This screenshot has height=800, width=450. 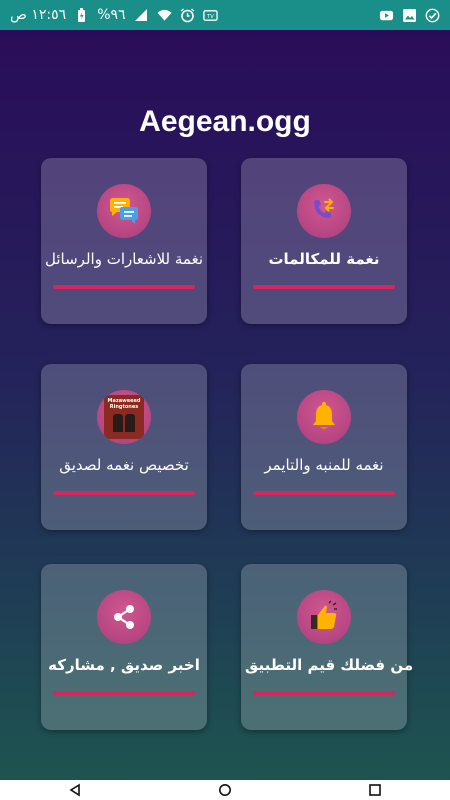 What do you see at coordinates (324, 617) in the screenshot?
I see `thumbs-up-icon` at bounding box center [324, 617].